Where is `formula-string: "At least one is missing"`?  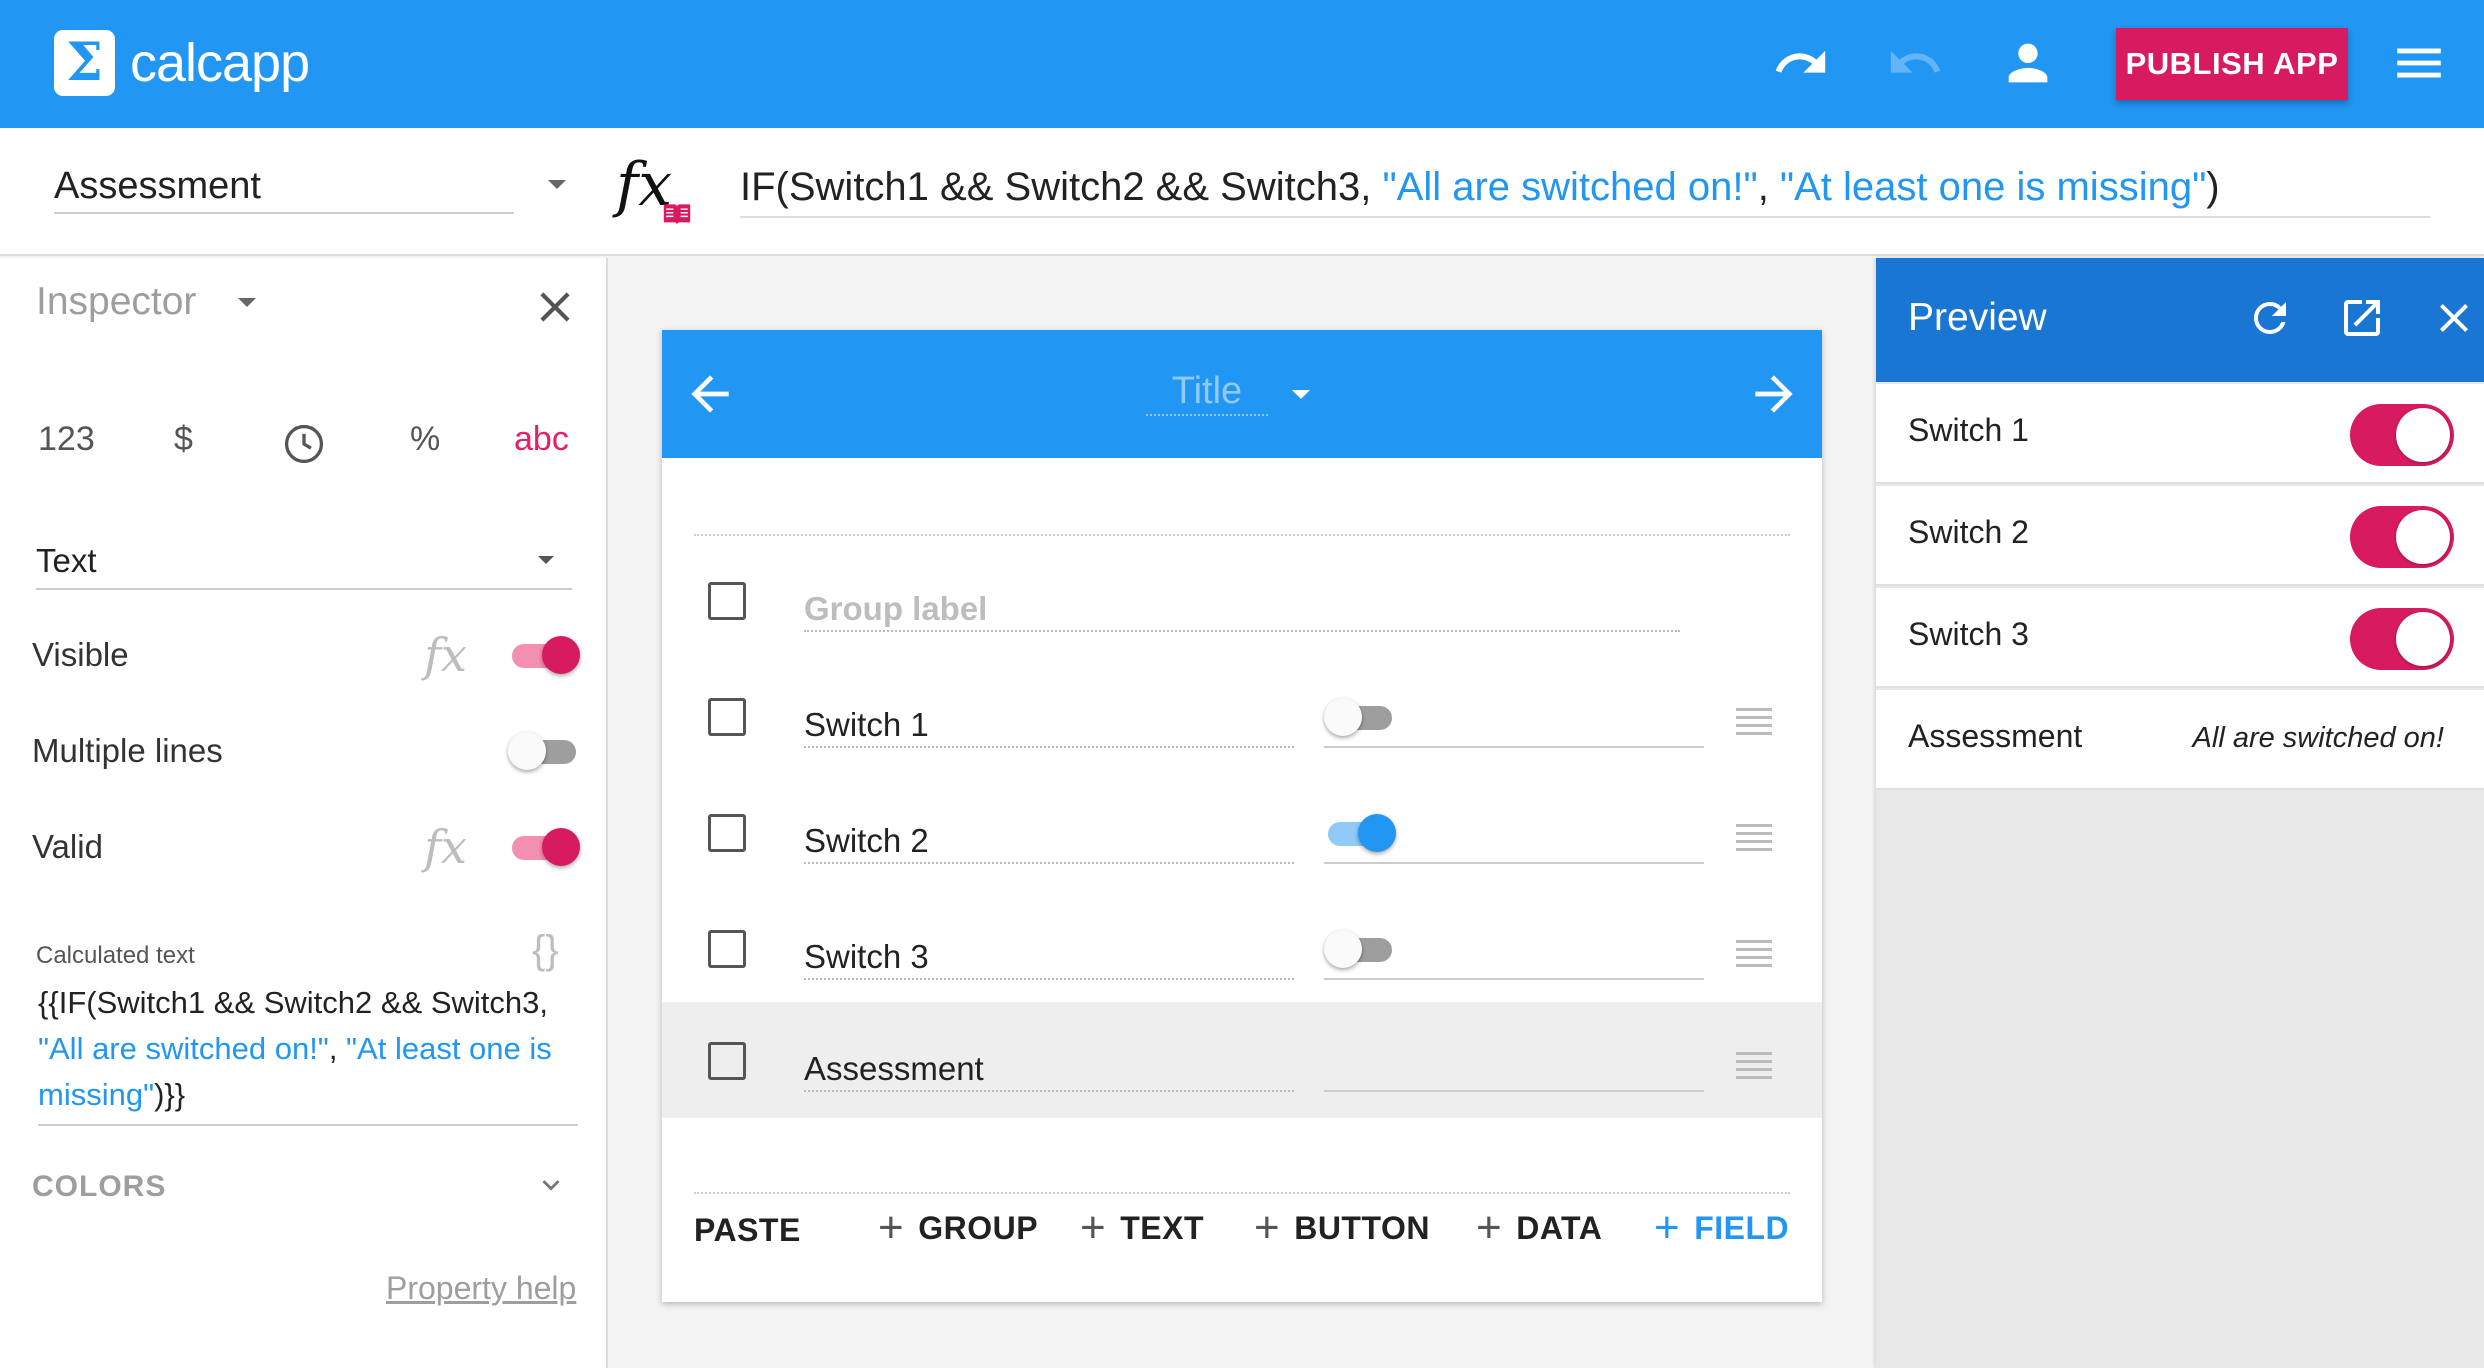 formula-string: "At least one is missing" is located at coordinates (1993, 187).